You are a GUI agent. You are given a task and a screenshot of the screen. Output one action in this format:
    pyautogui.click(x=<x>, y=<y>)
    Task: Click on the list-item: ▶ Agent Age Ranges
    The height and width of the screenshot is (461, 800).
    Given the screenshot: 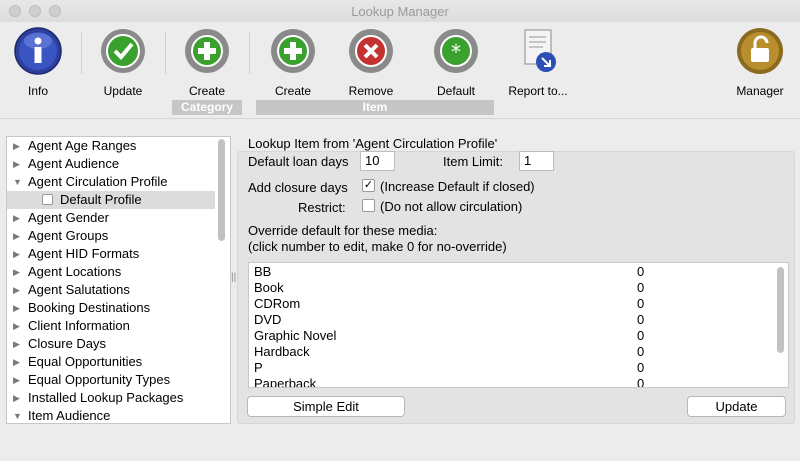 What is the action you would take?
    pyautogui.click(x=111, y=146)
    